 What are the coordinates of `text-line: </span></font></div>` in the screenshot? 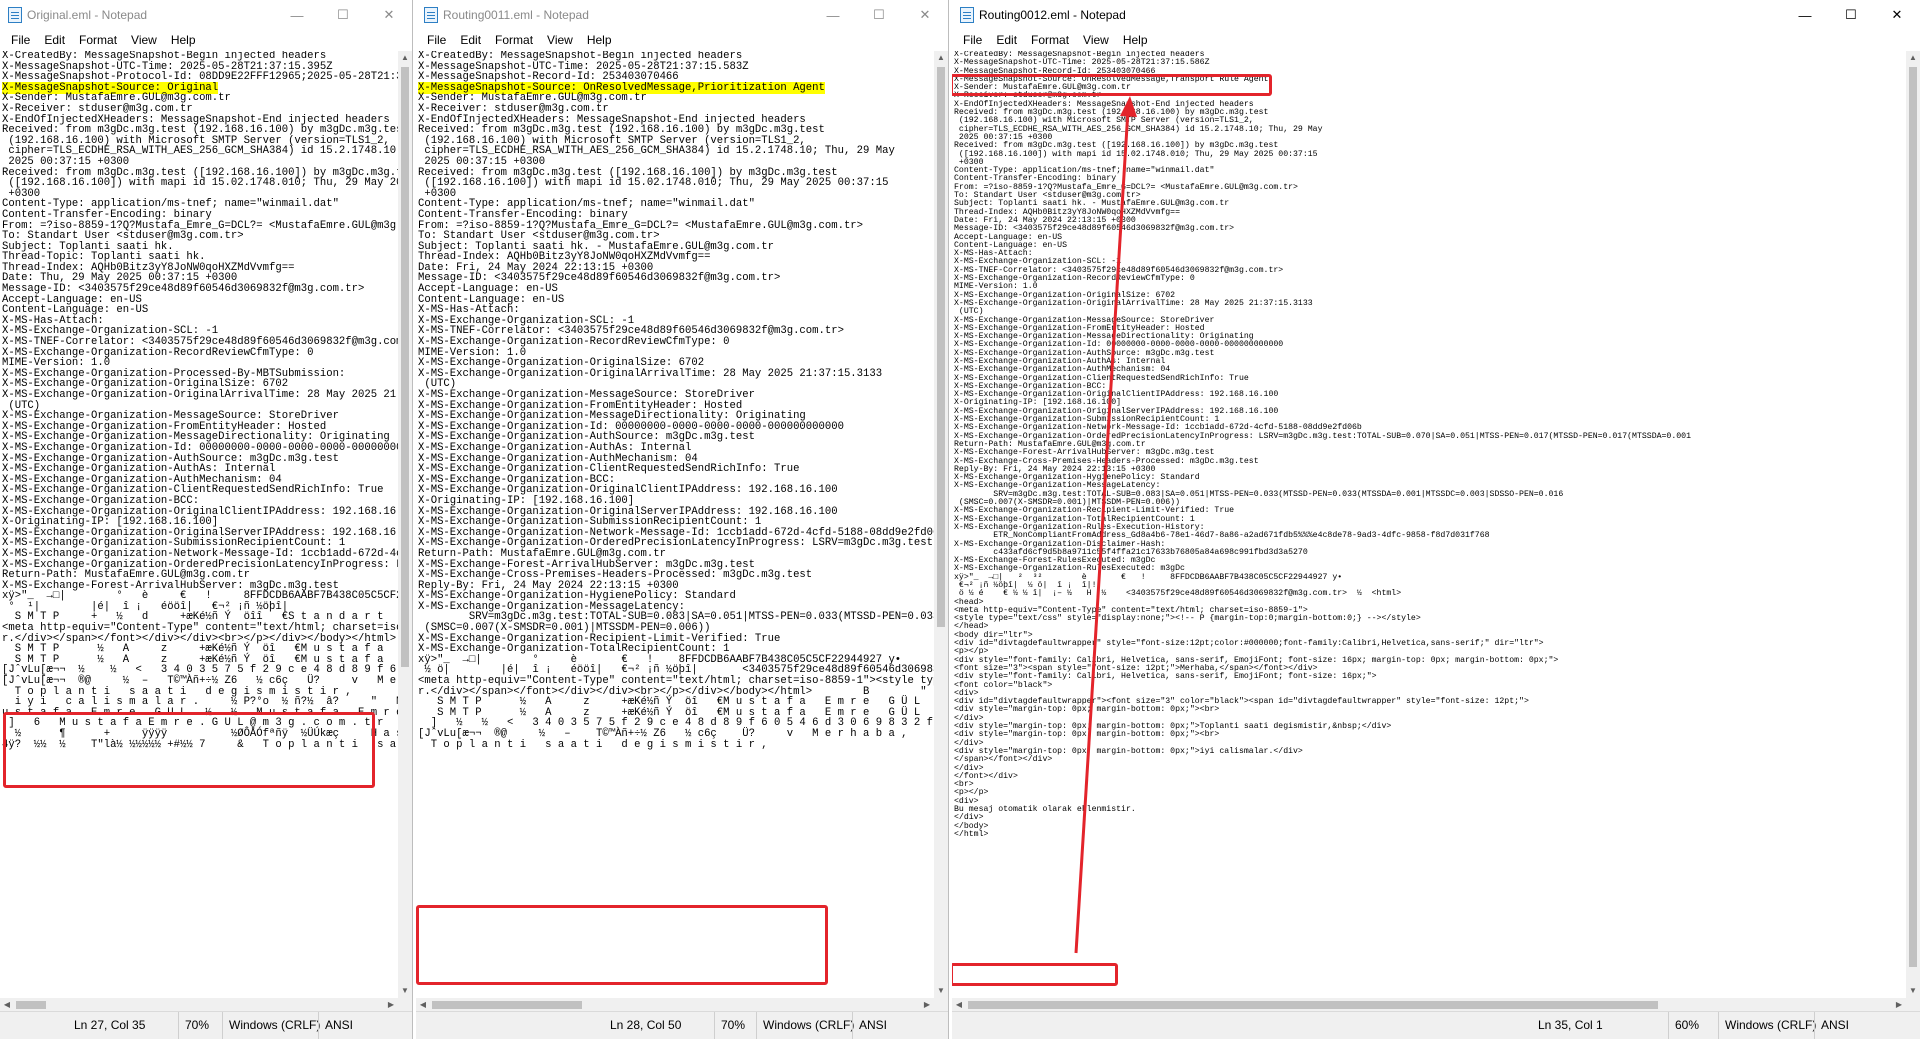 It's located at (1430, 760).